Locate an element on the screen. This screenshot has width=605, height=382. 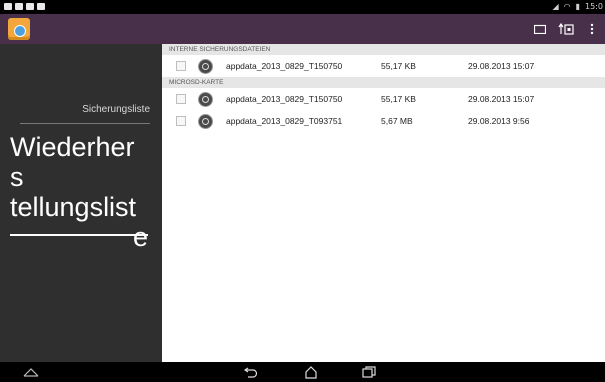
status-time: 15:0 is located at coordinates (594, 6).